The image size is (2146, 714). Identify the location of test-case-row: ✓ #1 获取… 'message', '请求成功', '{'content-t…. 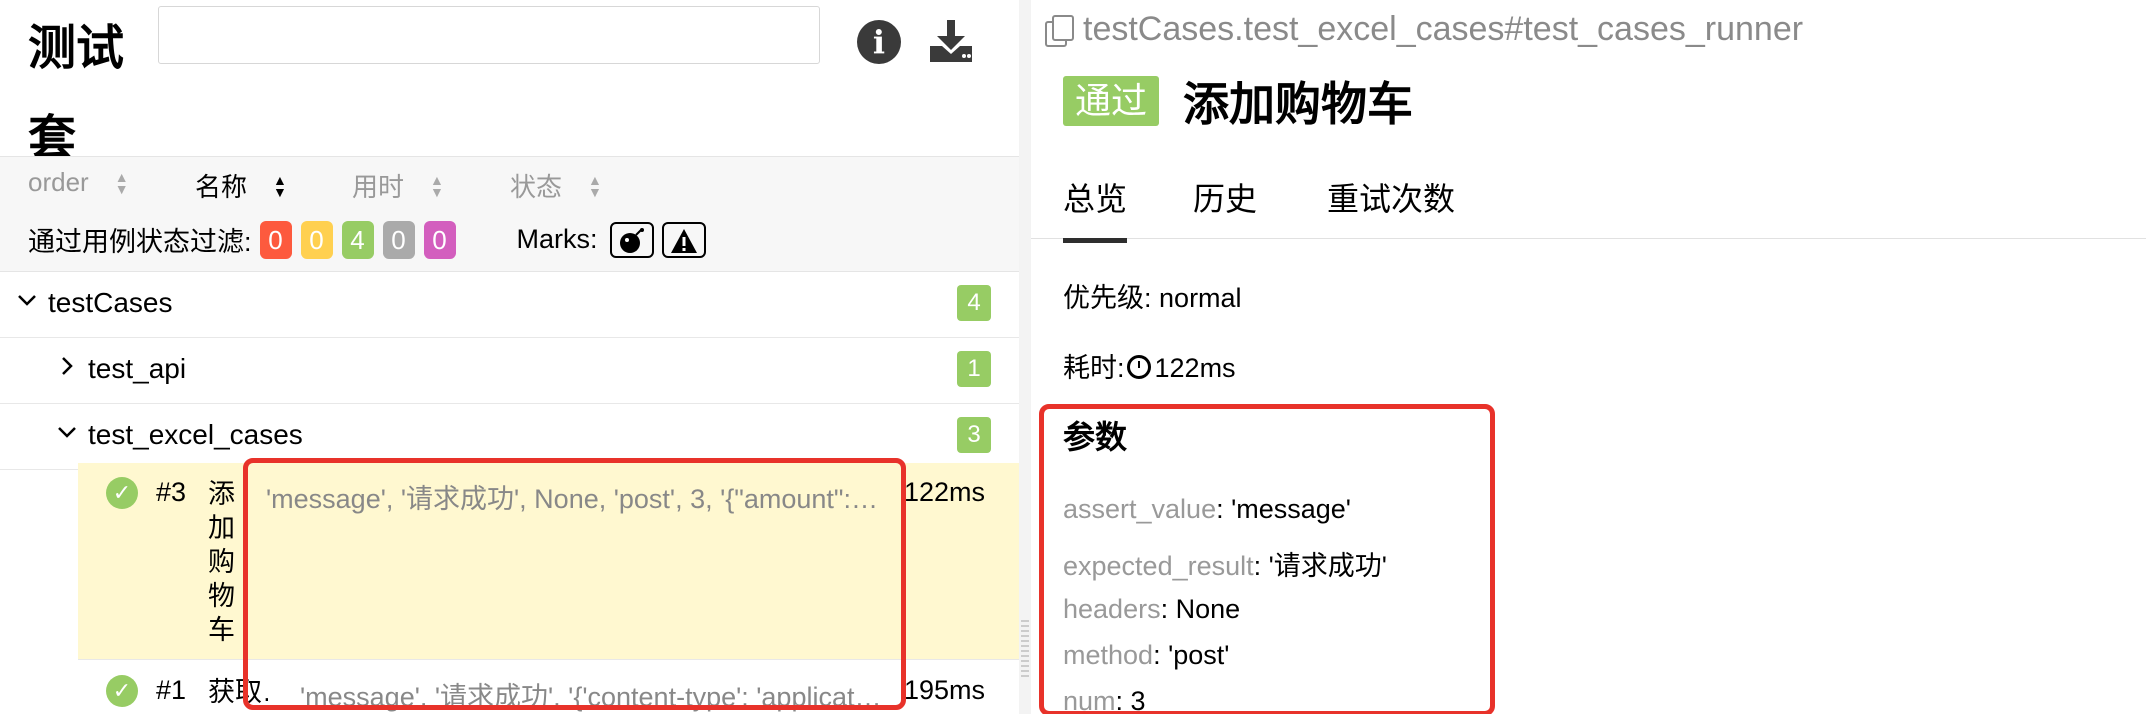
(548, 687).